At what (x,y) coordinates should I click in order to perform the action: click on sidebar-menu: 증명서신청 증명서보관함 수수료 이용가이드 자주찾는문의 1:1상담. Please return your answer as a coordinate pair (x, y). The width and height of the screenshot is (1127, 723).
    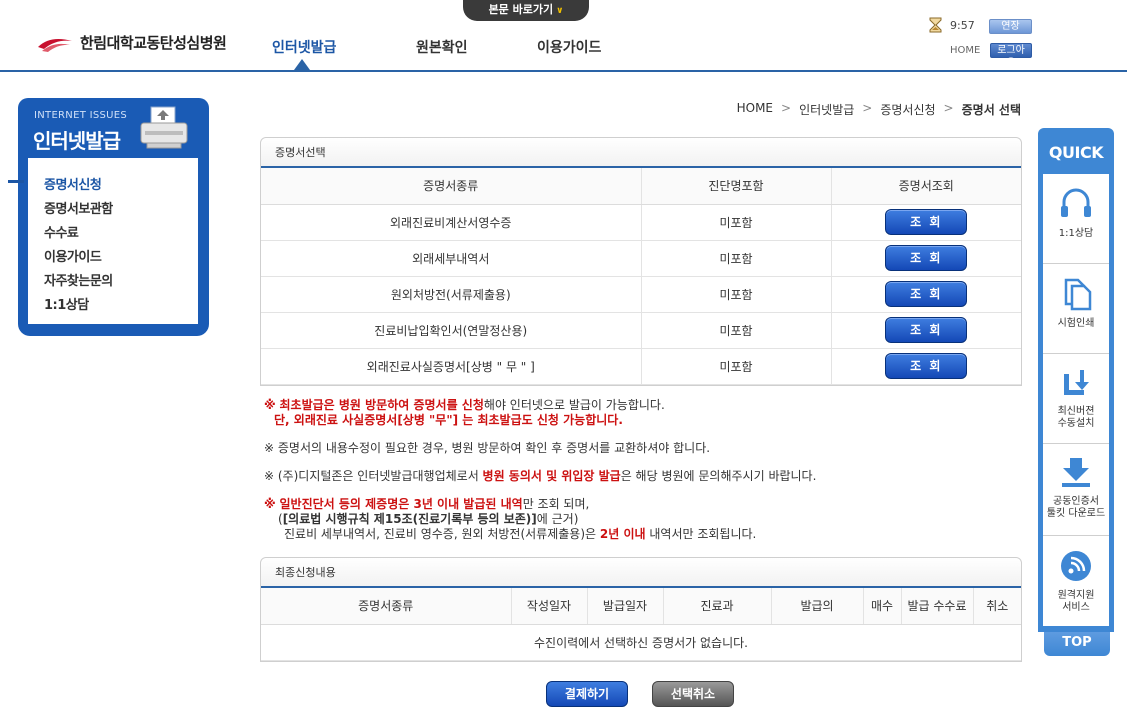
    Looking at the image, I should click on (113, 241).